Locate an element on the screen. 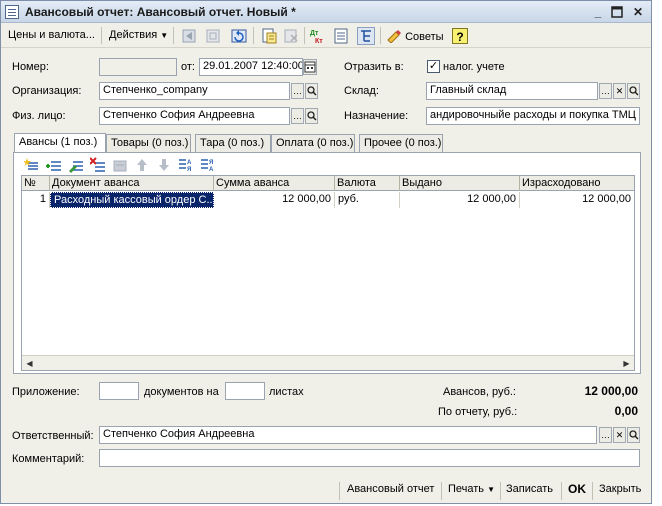  svg-text: Дт is located at coordinates (314, 33).